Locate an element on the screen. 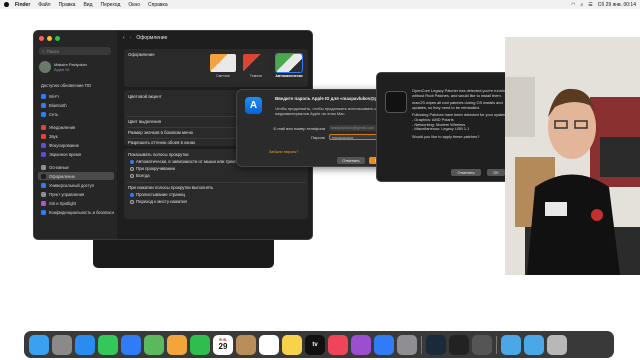 Image resolution: width=640 pixels, height=360 pixels. search-icon: ⌕ is located at coordinates (581, 5).